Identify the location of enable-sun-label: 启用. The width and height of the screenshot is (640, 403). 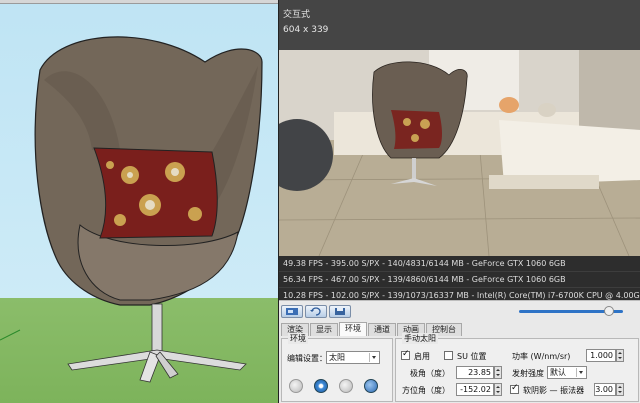
(422, 356).